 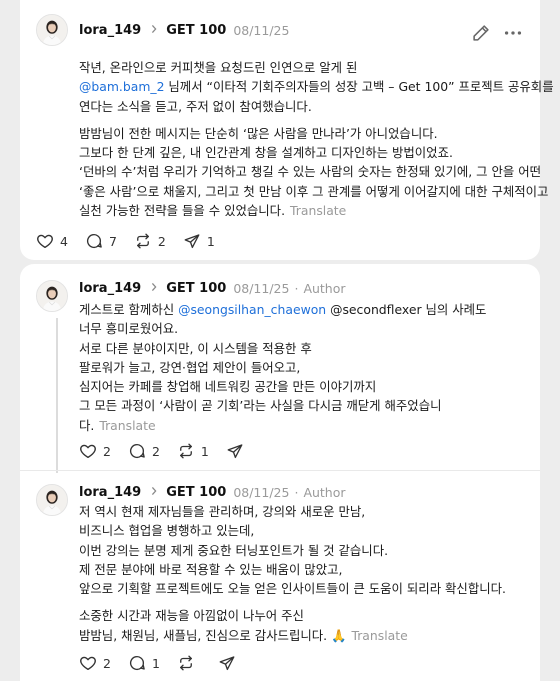 I want to click on reply-button: 7, so click(x=101, y=241).